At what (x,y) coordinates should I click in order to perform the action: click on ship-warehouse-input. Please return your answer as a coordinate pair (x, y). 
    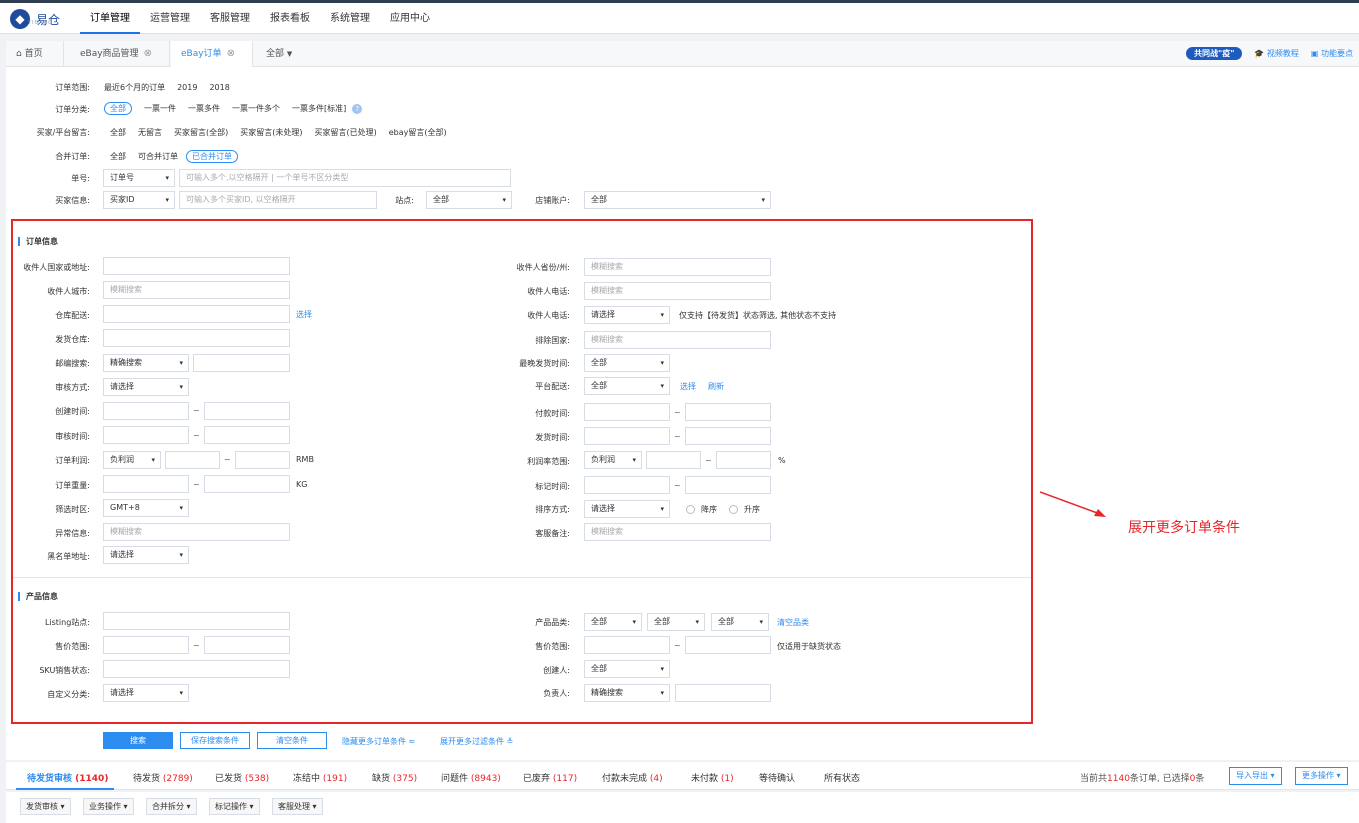
    Looking at the image, I should click on (196, 338).